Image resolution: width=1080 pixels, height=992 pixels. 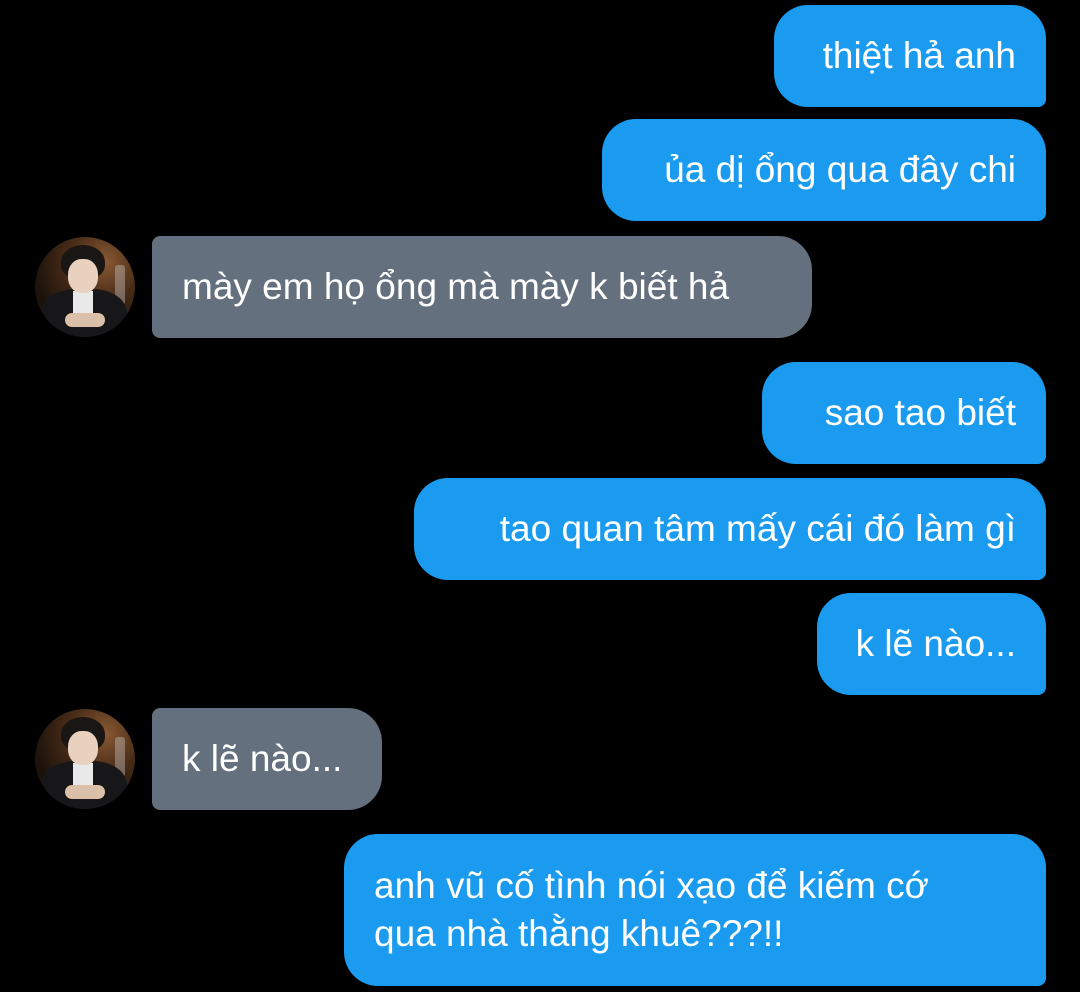 I want to click on message-bubble-incoming: mày em họ ổng mà mày k biết hả, so click(x=482, y=287).